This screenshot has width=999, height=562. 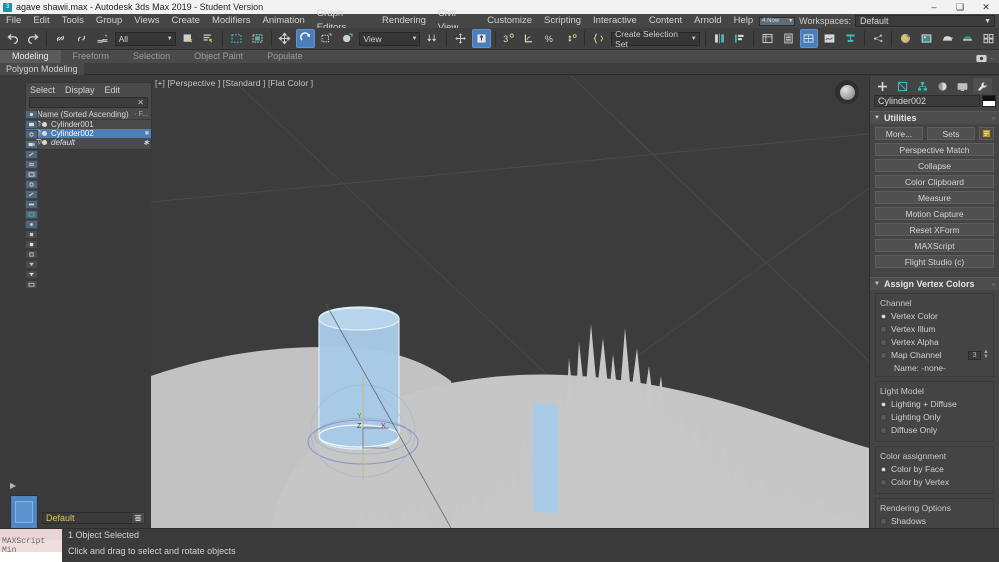 What do you see at coordinates (30, 56) in the screenshot?
I see `ribbon-tab-modeling: Modeling` at bounding box center [30, 56].